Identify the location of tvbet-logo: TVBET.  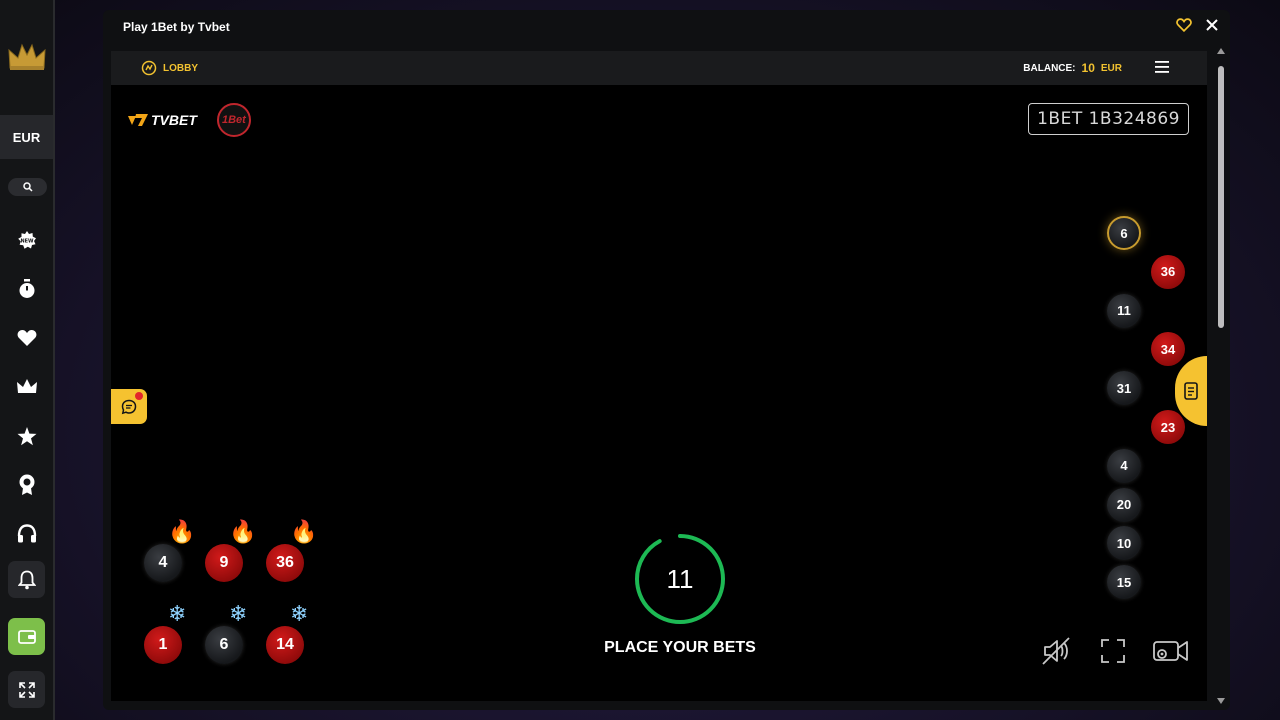
(162, 120).